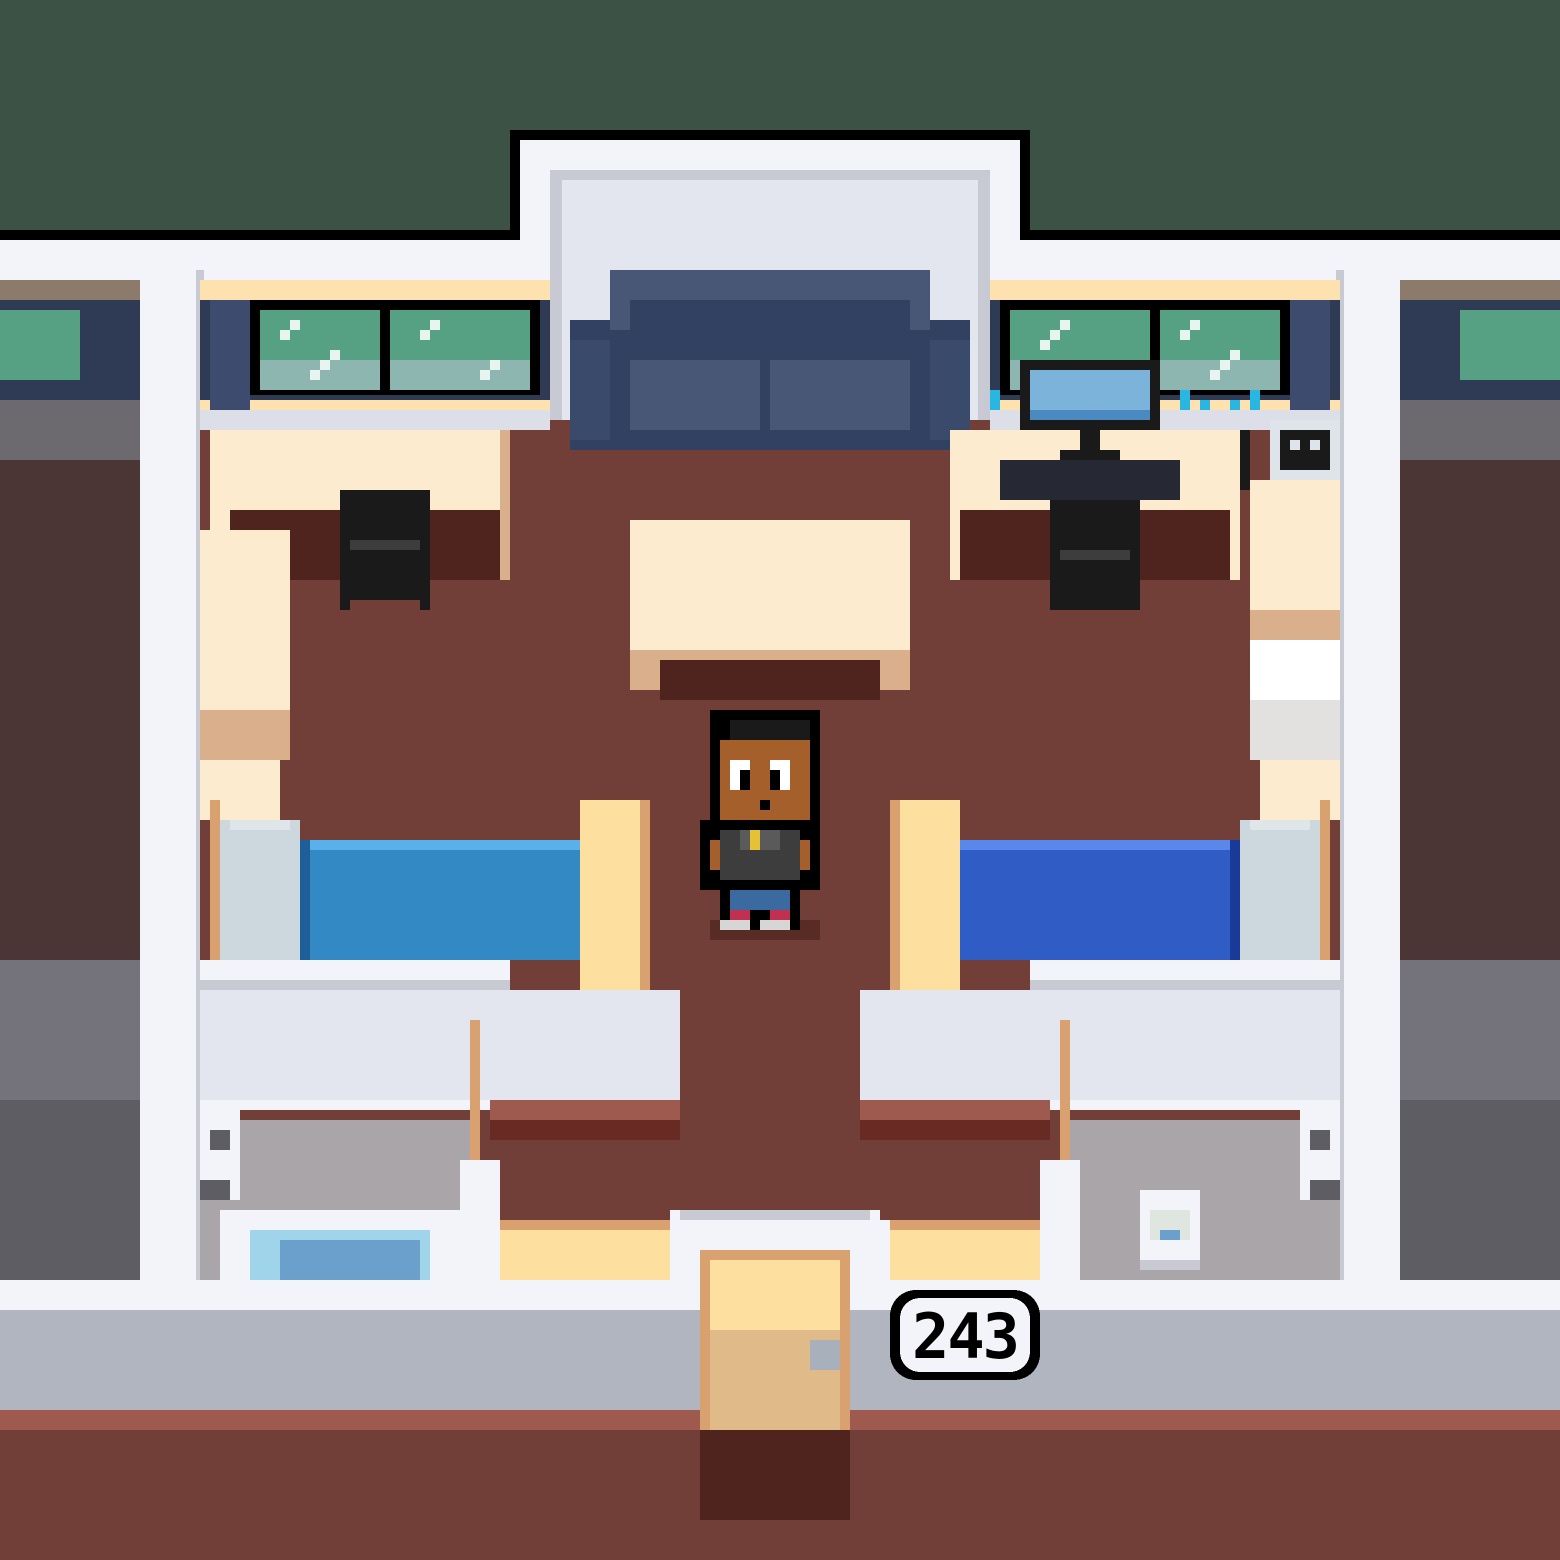  Describe the element at coordinates (770, 610) in the screenshot. I see `table` at that location.